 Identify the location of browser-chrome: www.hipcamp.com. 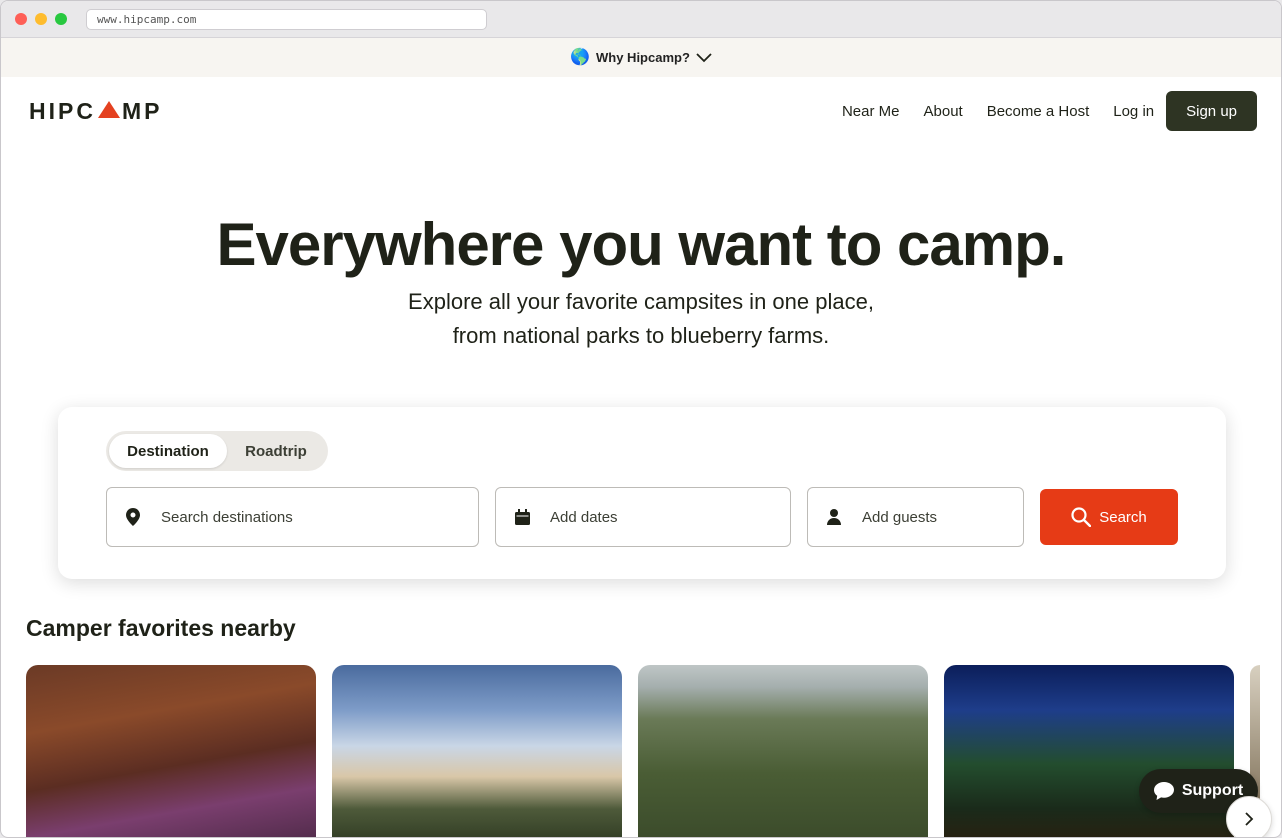
(641, 19).